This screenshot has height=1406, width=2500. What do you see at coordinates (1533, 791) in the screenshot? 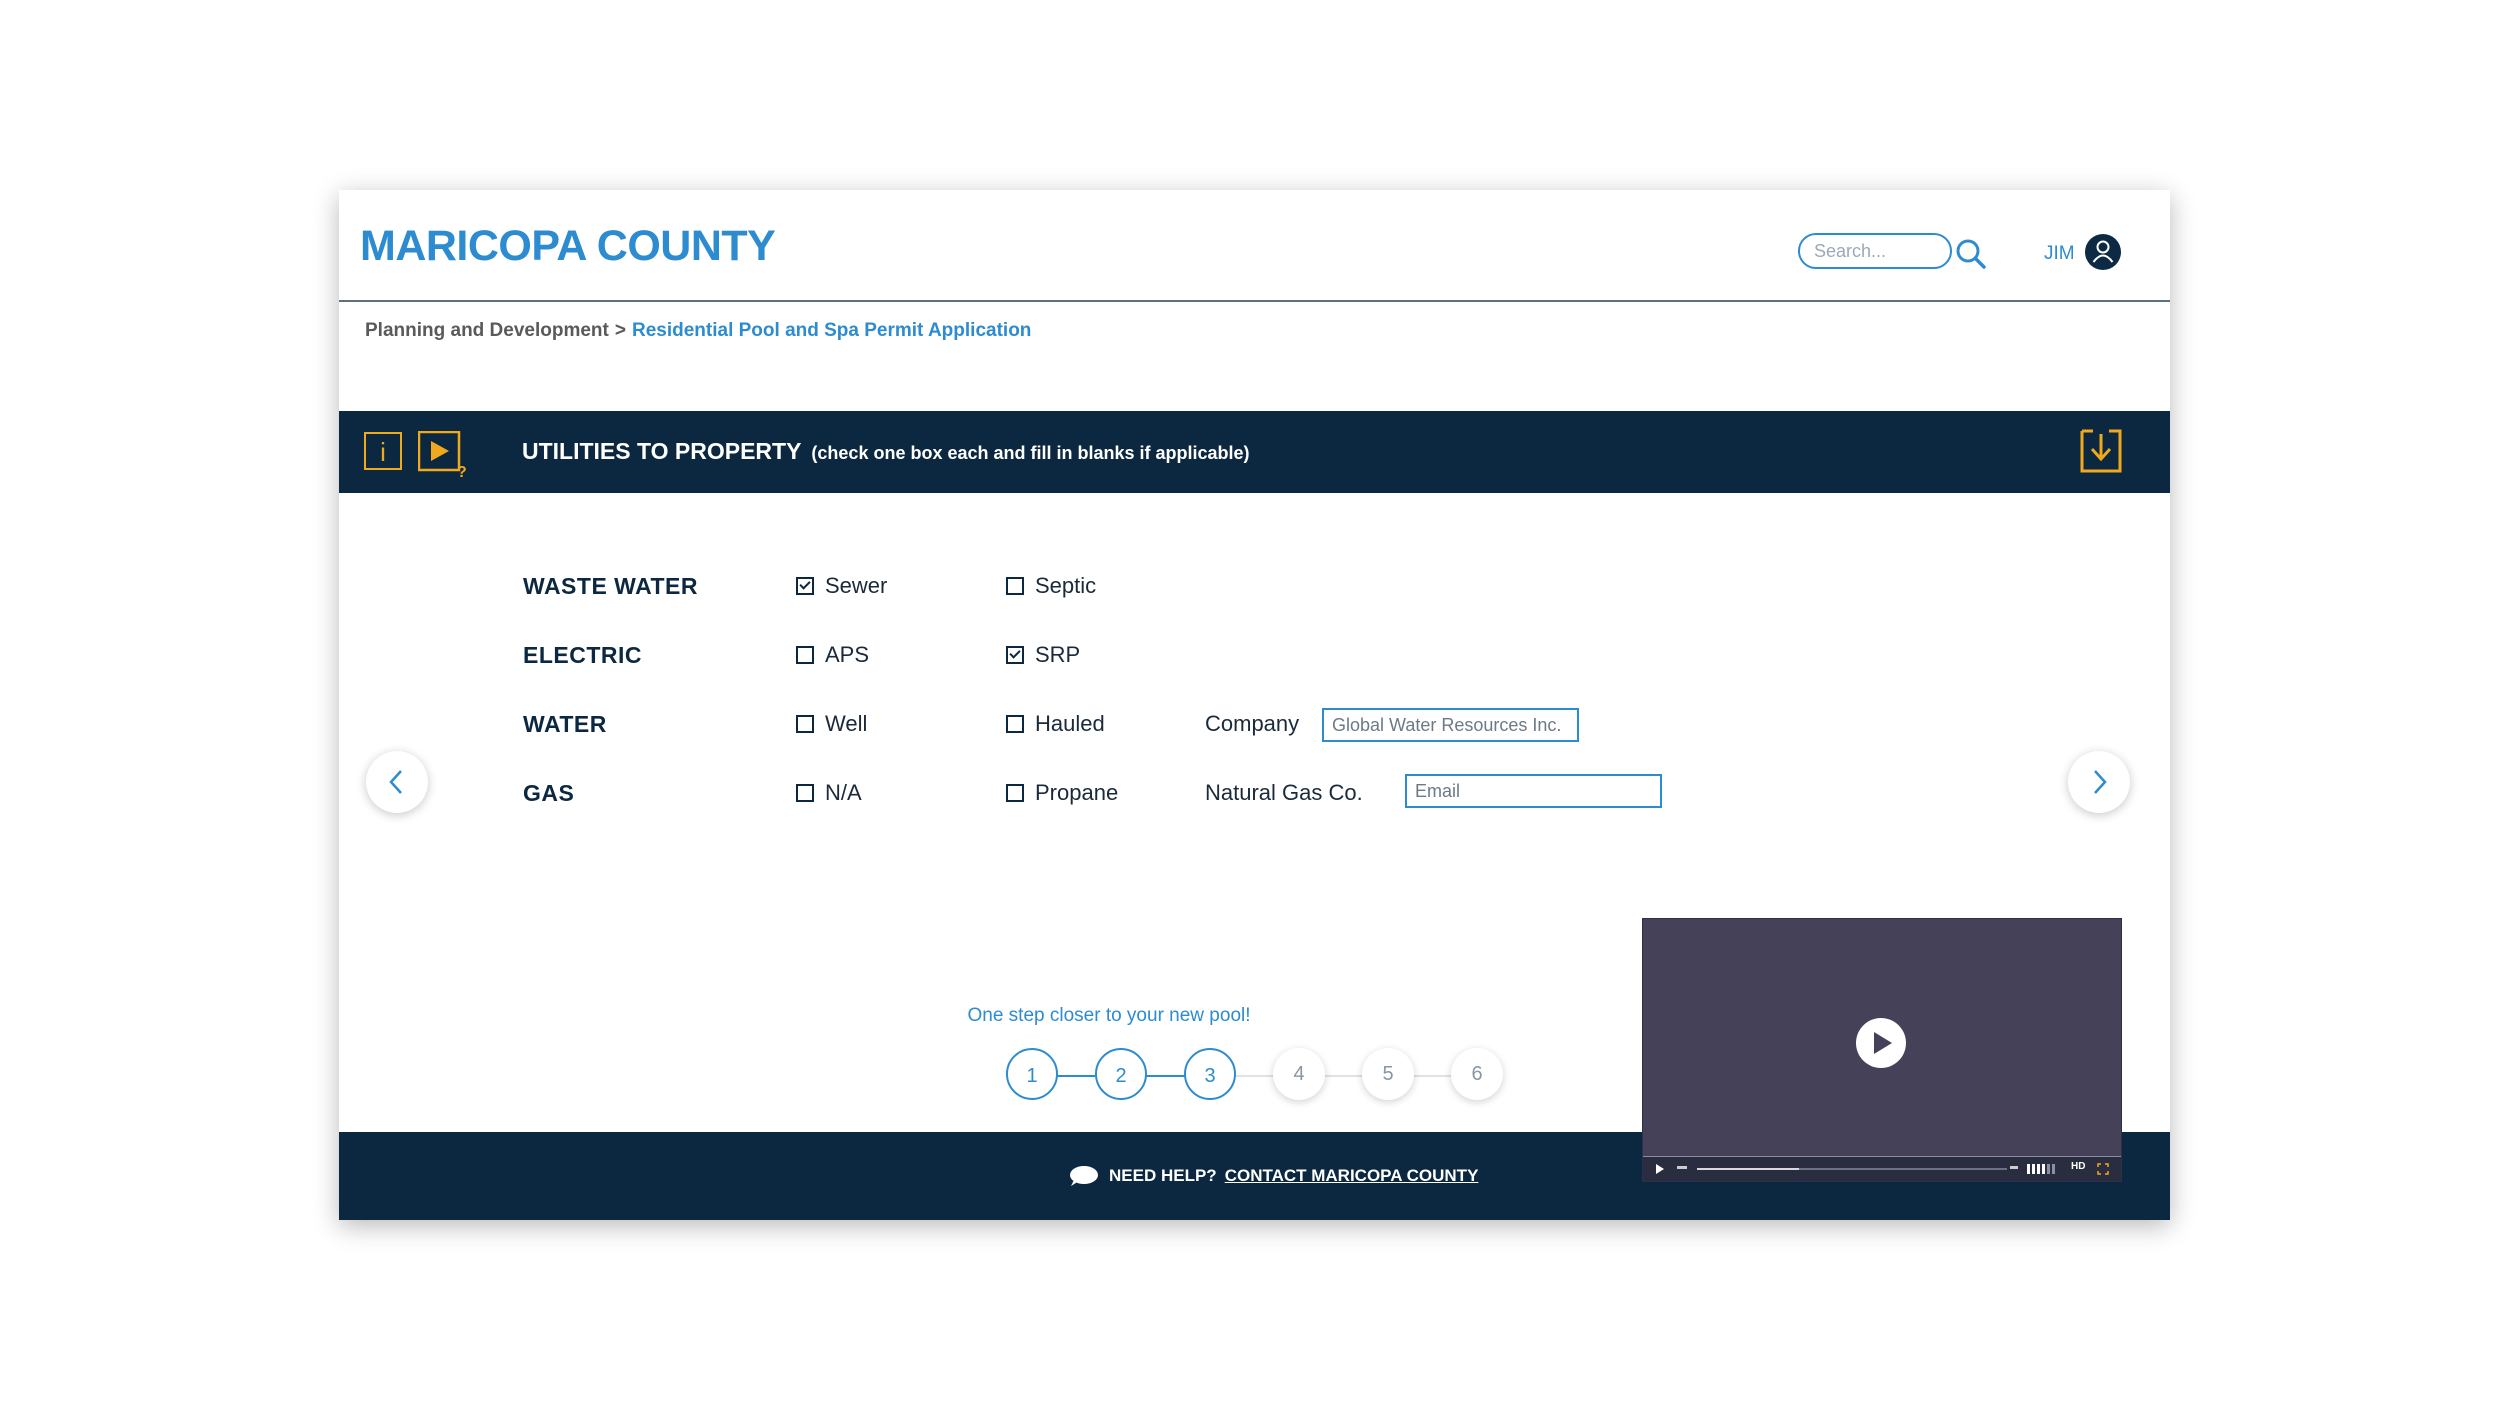
I see `natural-gas-field` at bounding box center [1533, 791].